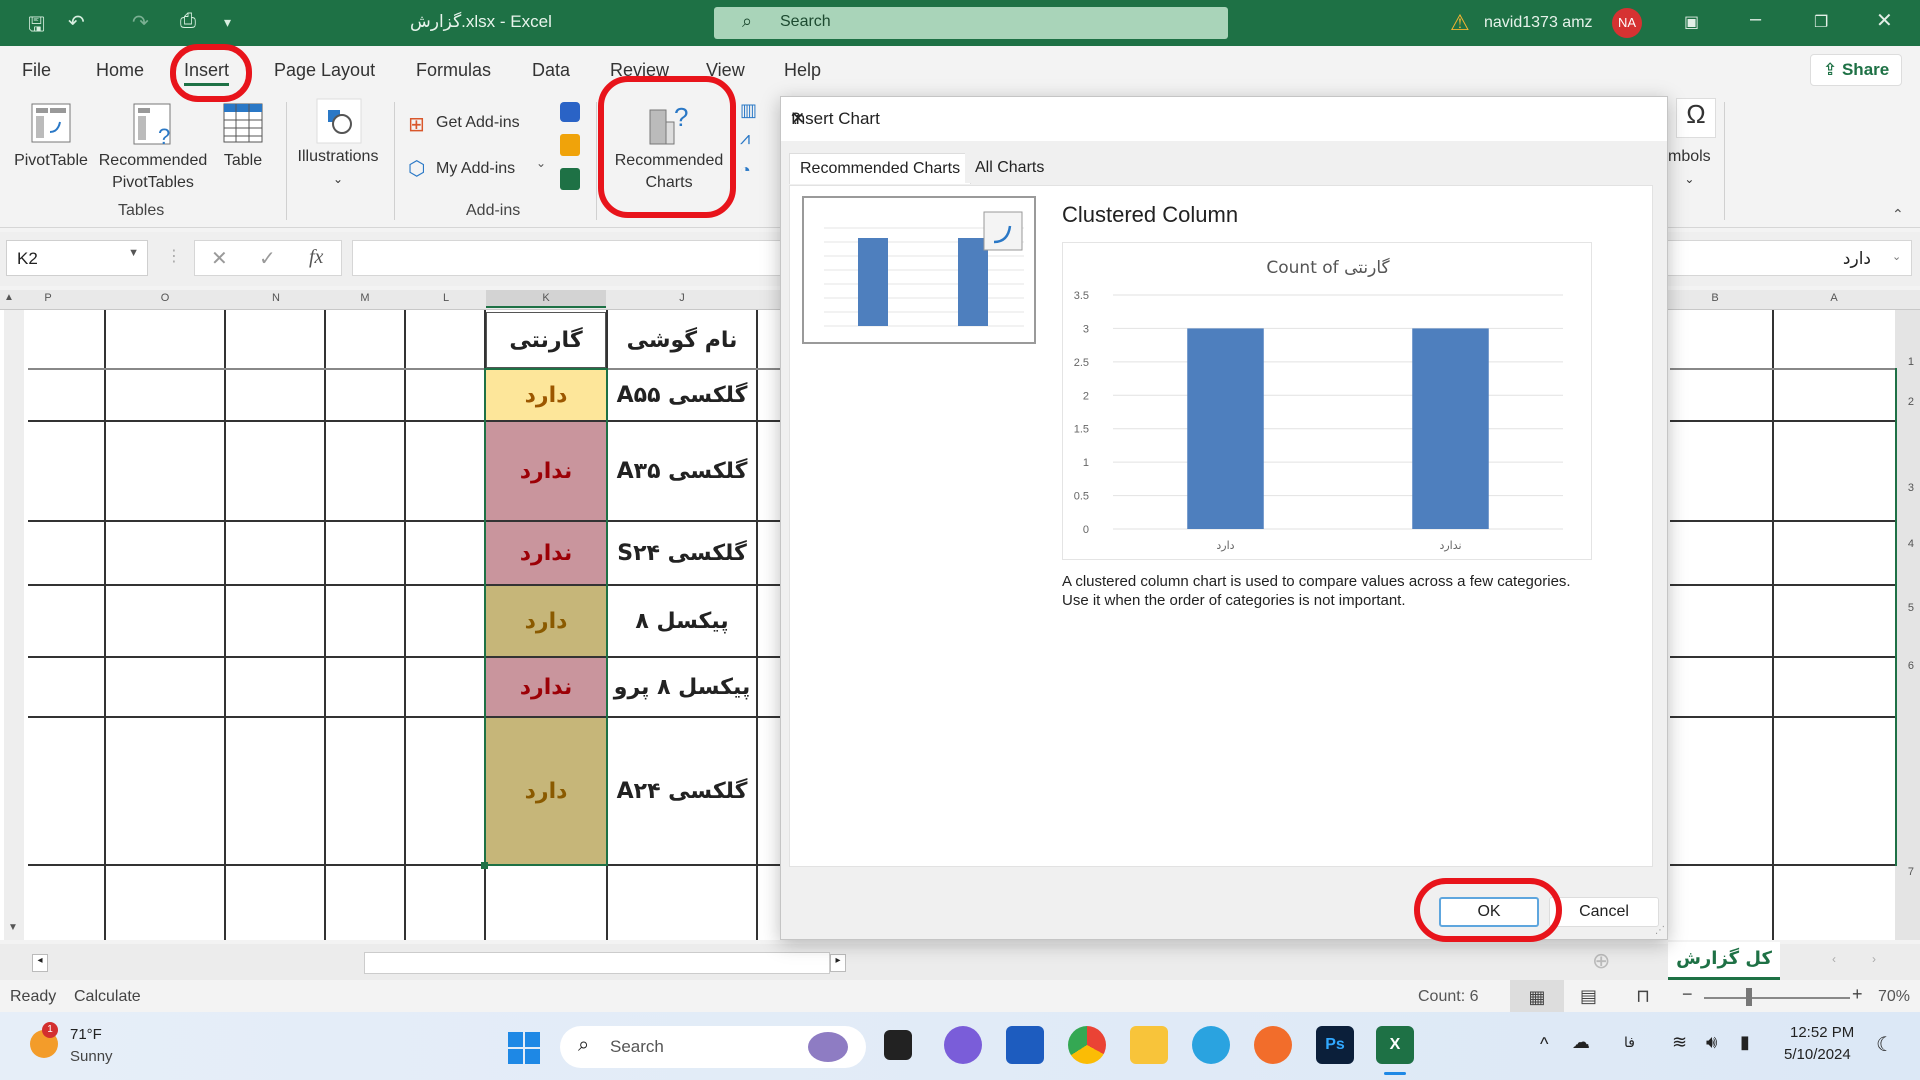 The height and width of the screenshot is (1080, 1920). What do you see at coordinates (1211, 1045) in the screenshot?
I see `telegram-icon` at bounding box center [1211, 1045].